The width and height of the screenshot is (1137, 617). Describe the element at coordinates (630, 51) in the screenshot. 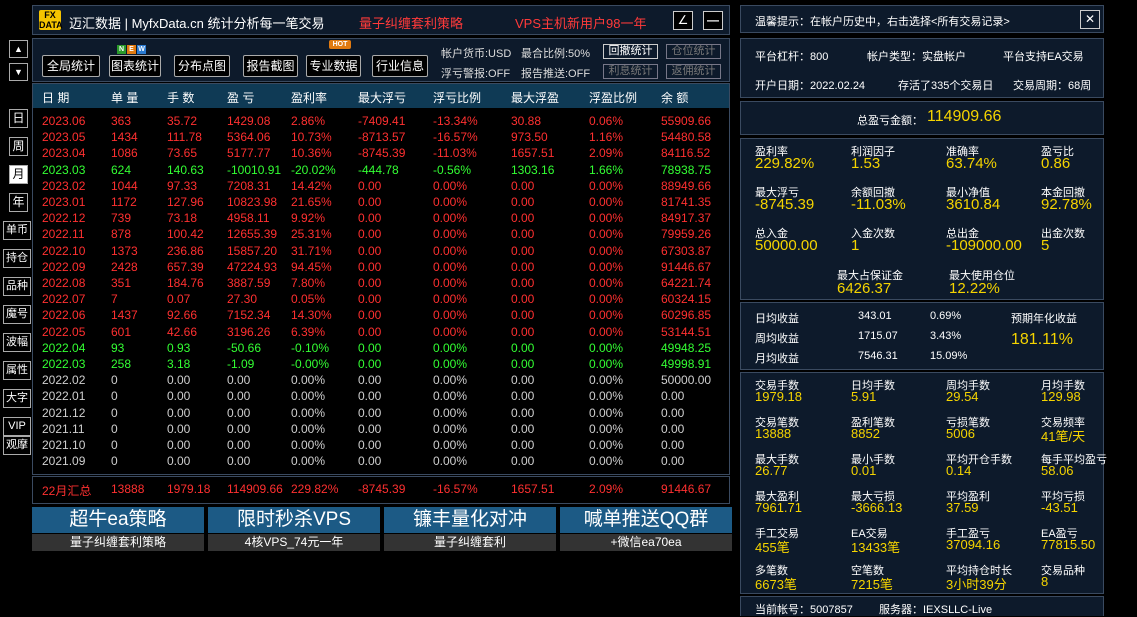

I see `drawdown-stats-button: 回撤统计` at that location.